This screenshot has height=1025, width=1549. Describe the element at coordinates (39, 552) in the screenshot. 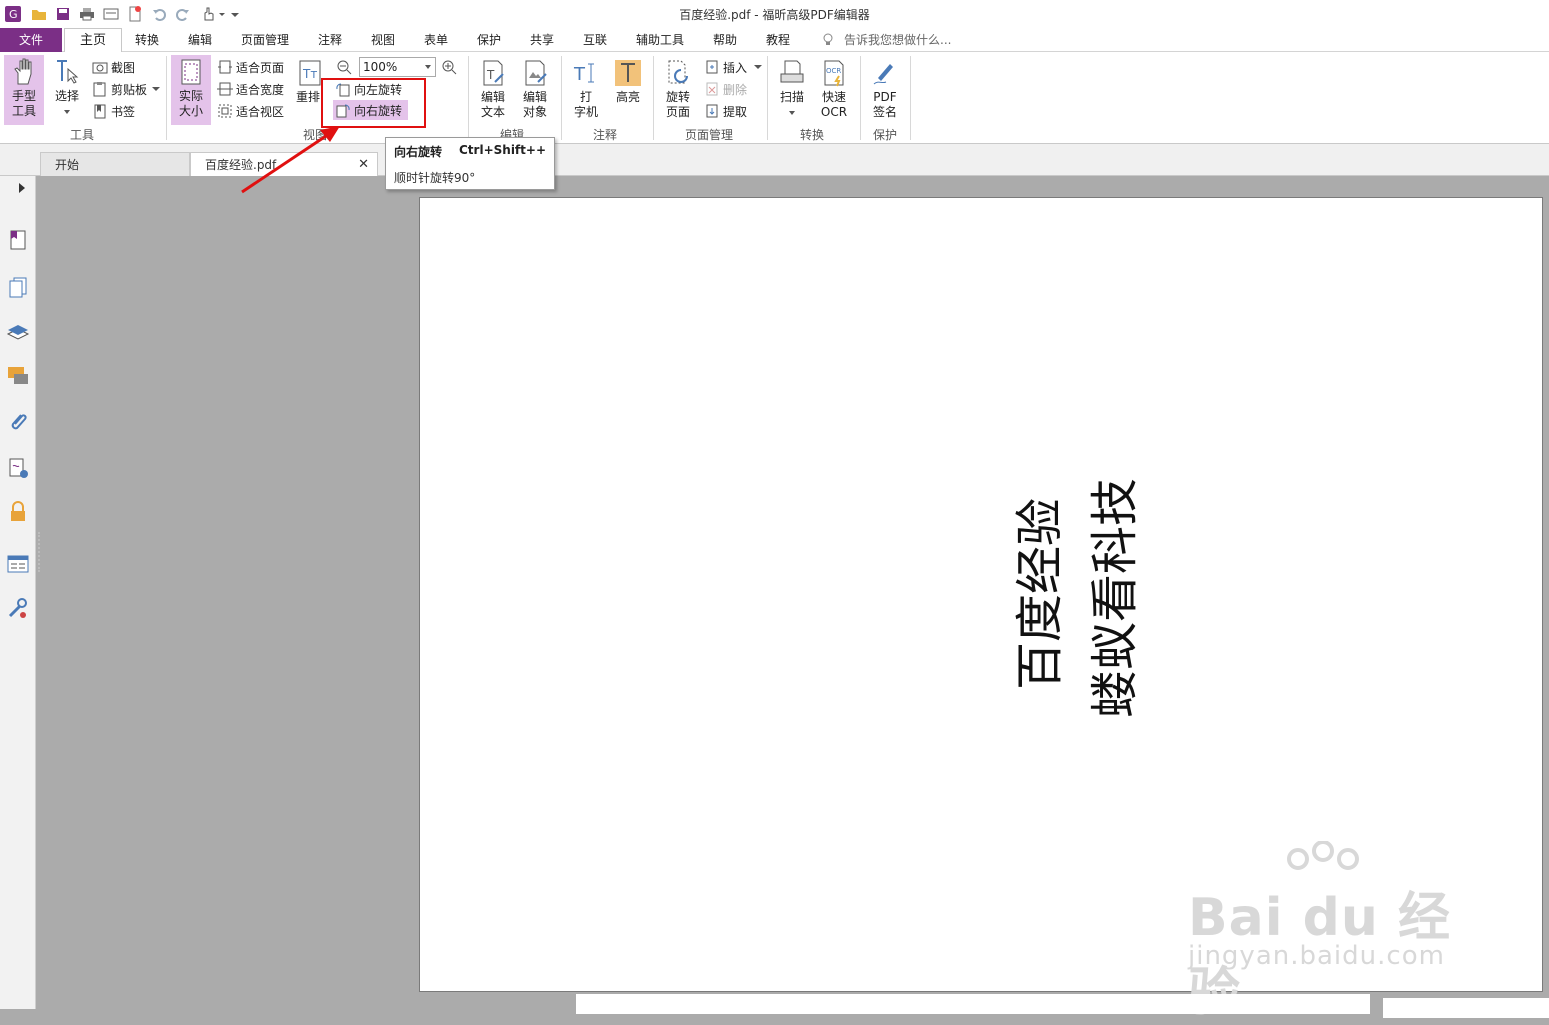

I see `panel-resize-handle` at that location.